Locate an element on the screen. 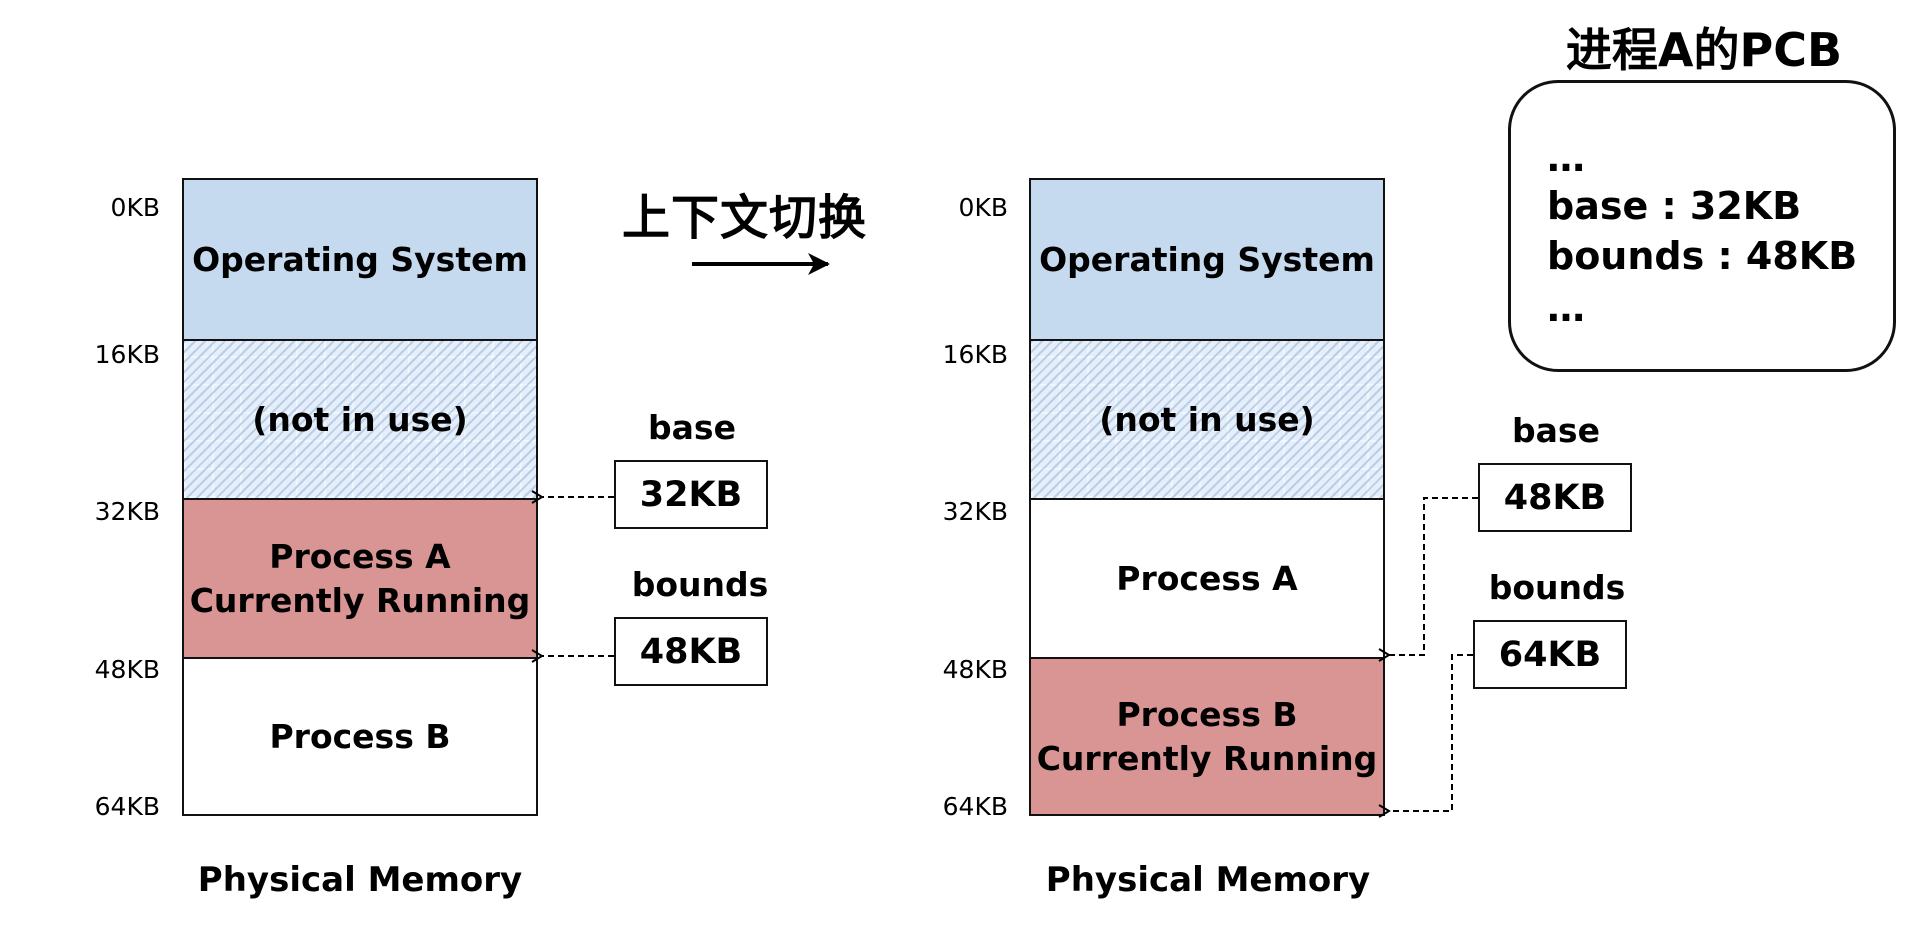 This screenshot has width=1907, height=949. segment-label: Process A Currently Running is located at coordinates (360, 578).